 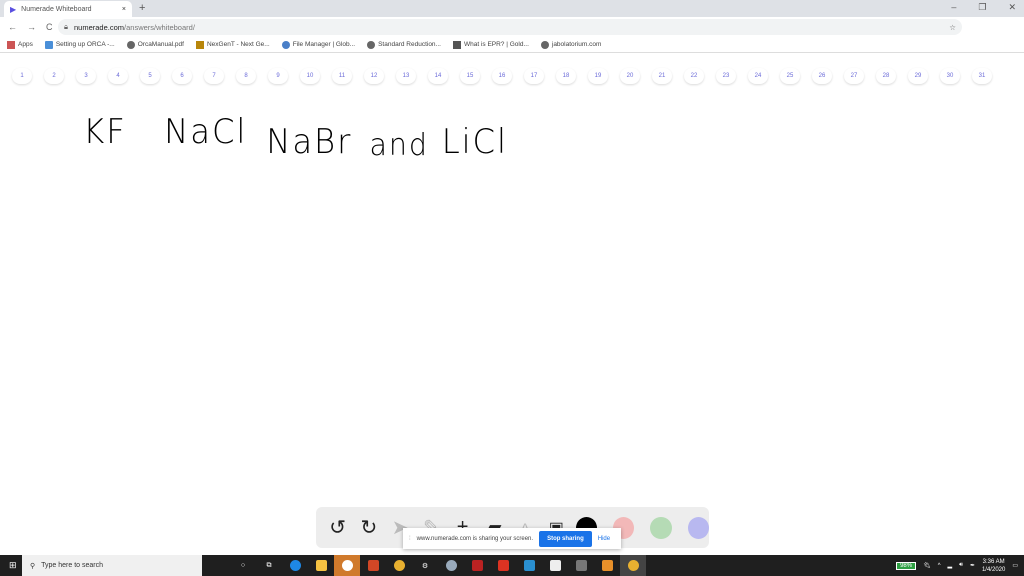 What do you see at coordinates (86, 76) in the screenshot?
I see `page-3-button: 3` at bounding box center [86, 76].